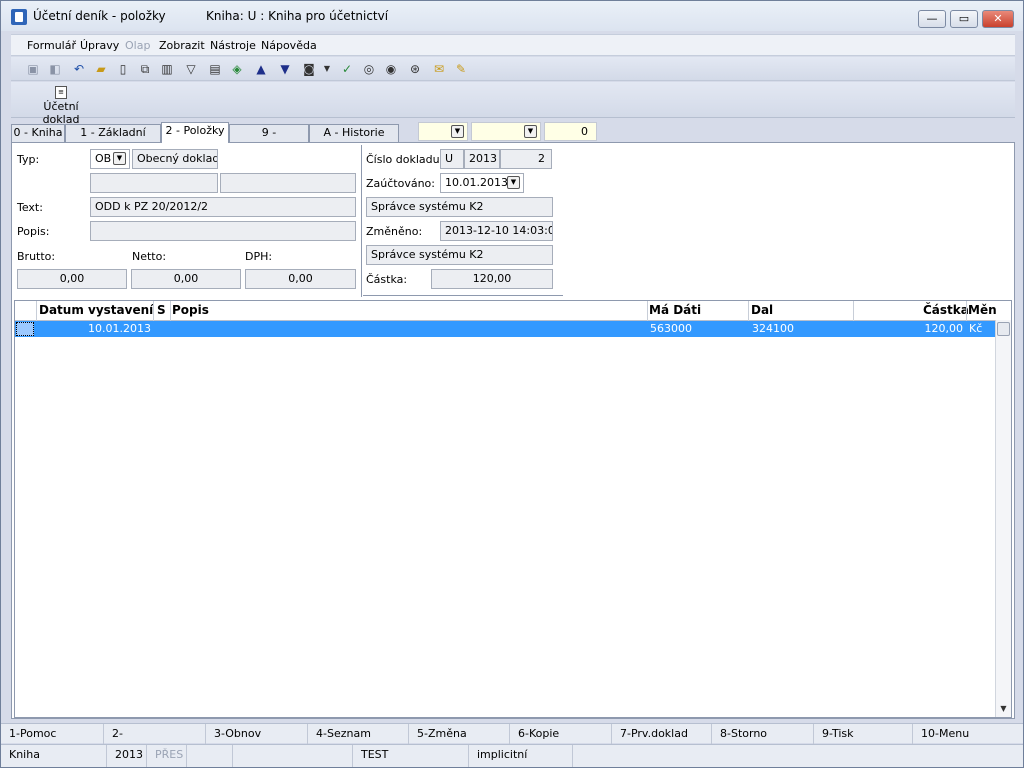  What do you see at coordinates (269, 139) in the screenshot?
I see `tab-dokumenty: 9 - Dokumenty` at bounding box center [269, 139].